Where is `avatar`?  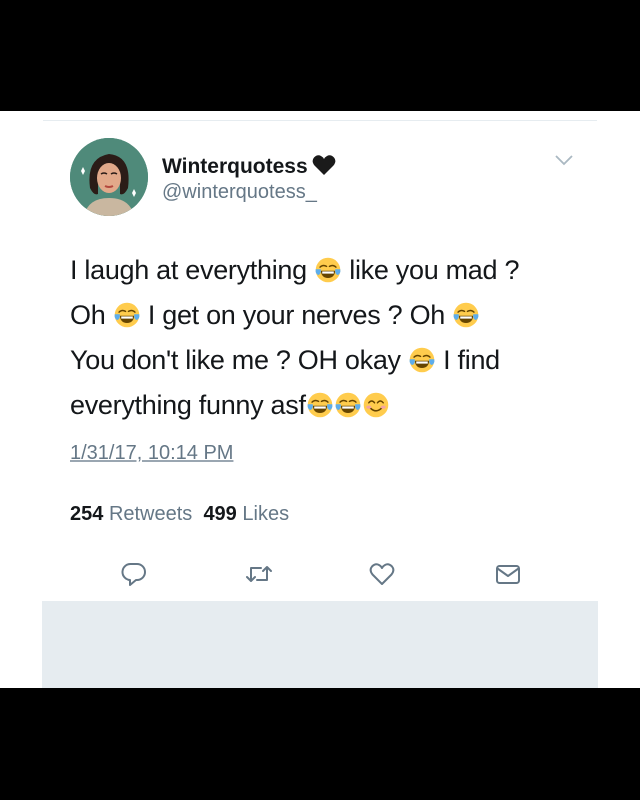 avatar is located at coordinates (109, 177).